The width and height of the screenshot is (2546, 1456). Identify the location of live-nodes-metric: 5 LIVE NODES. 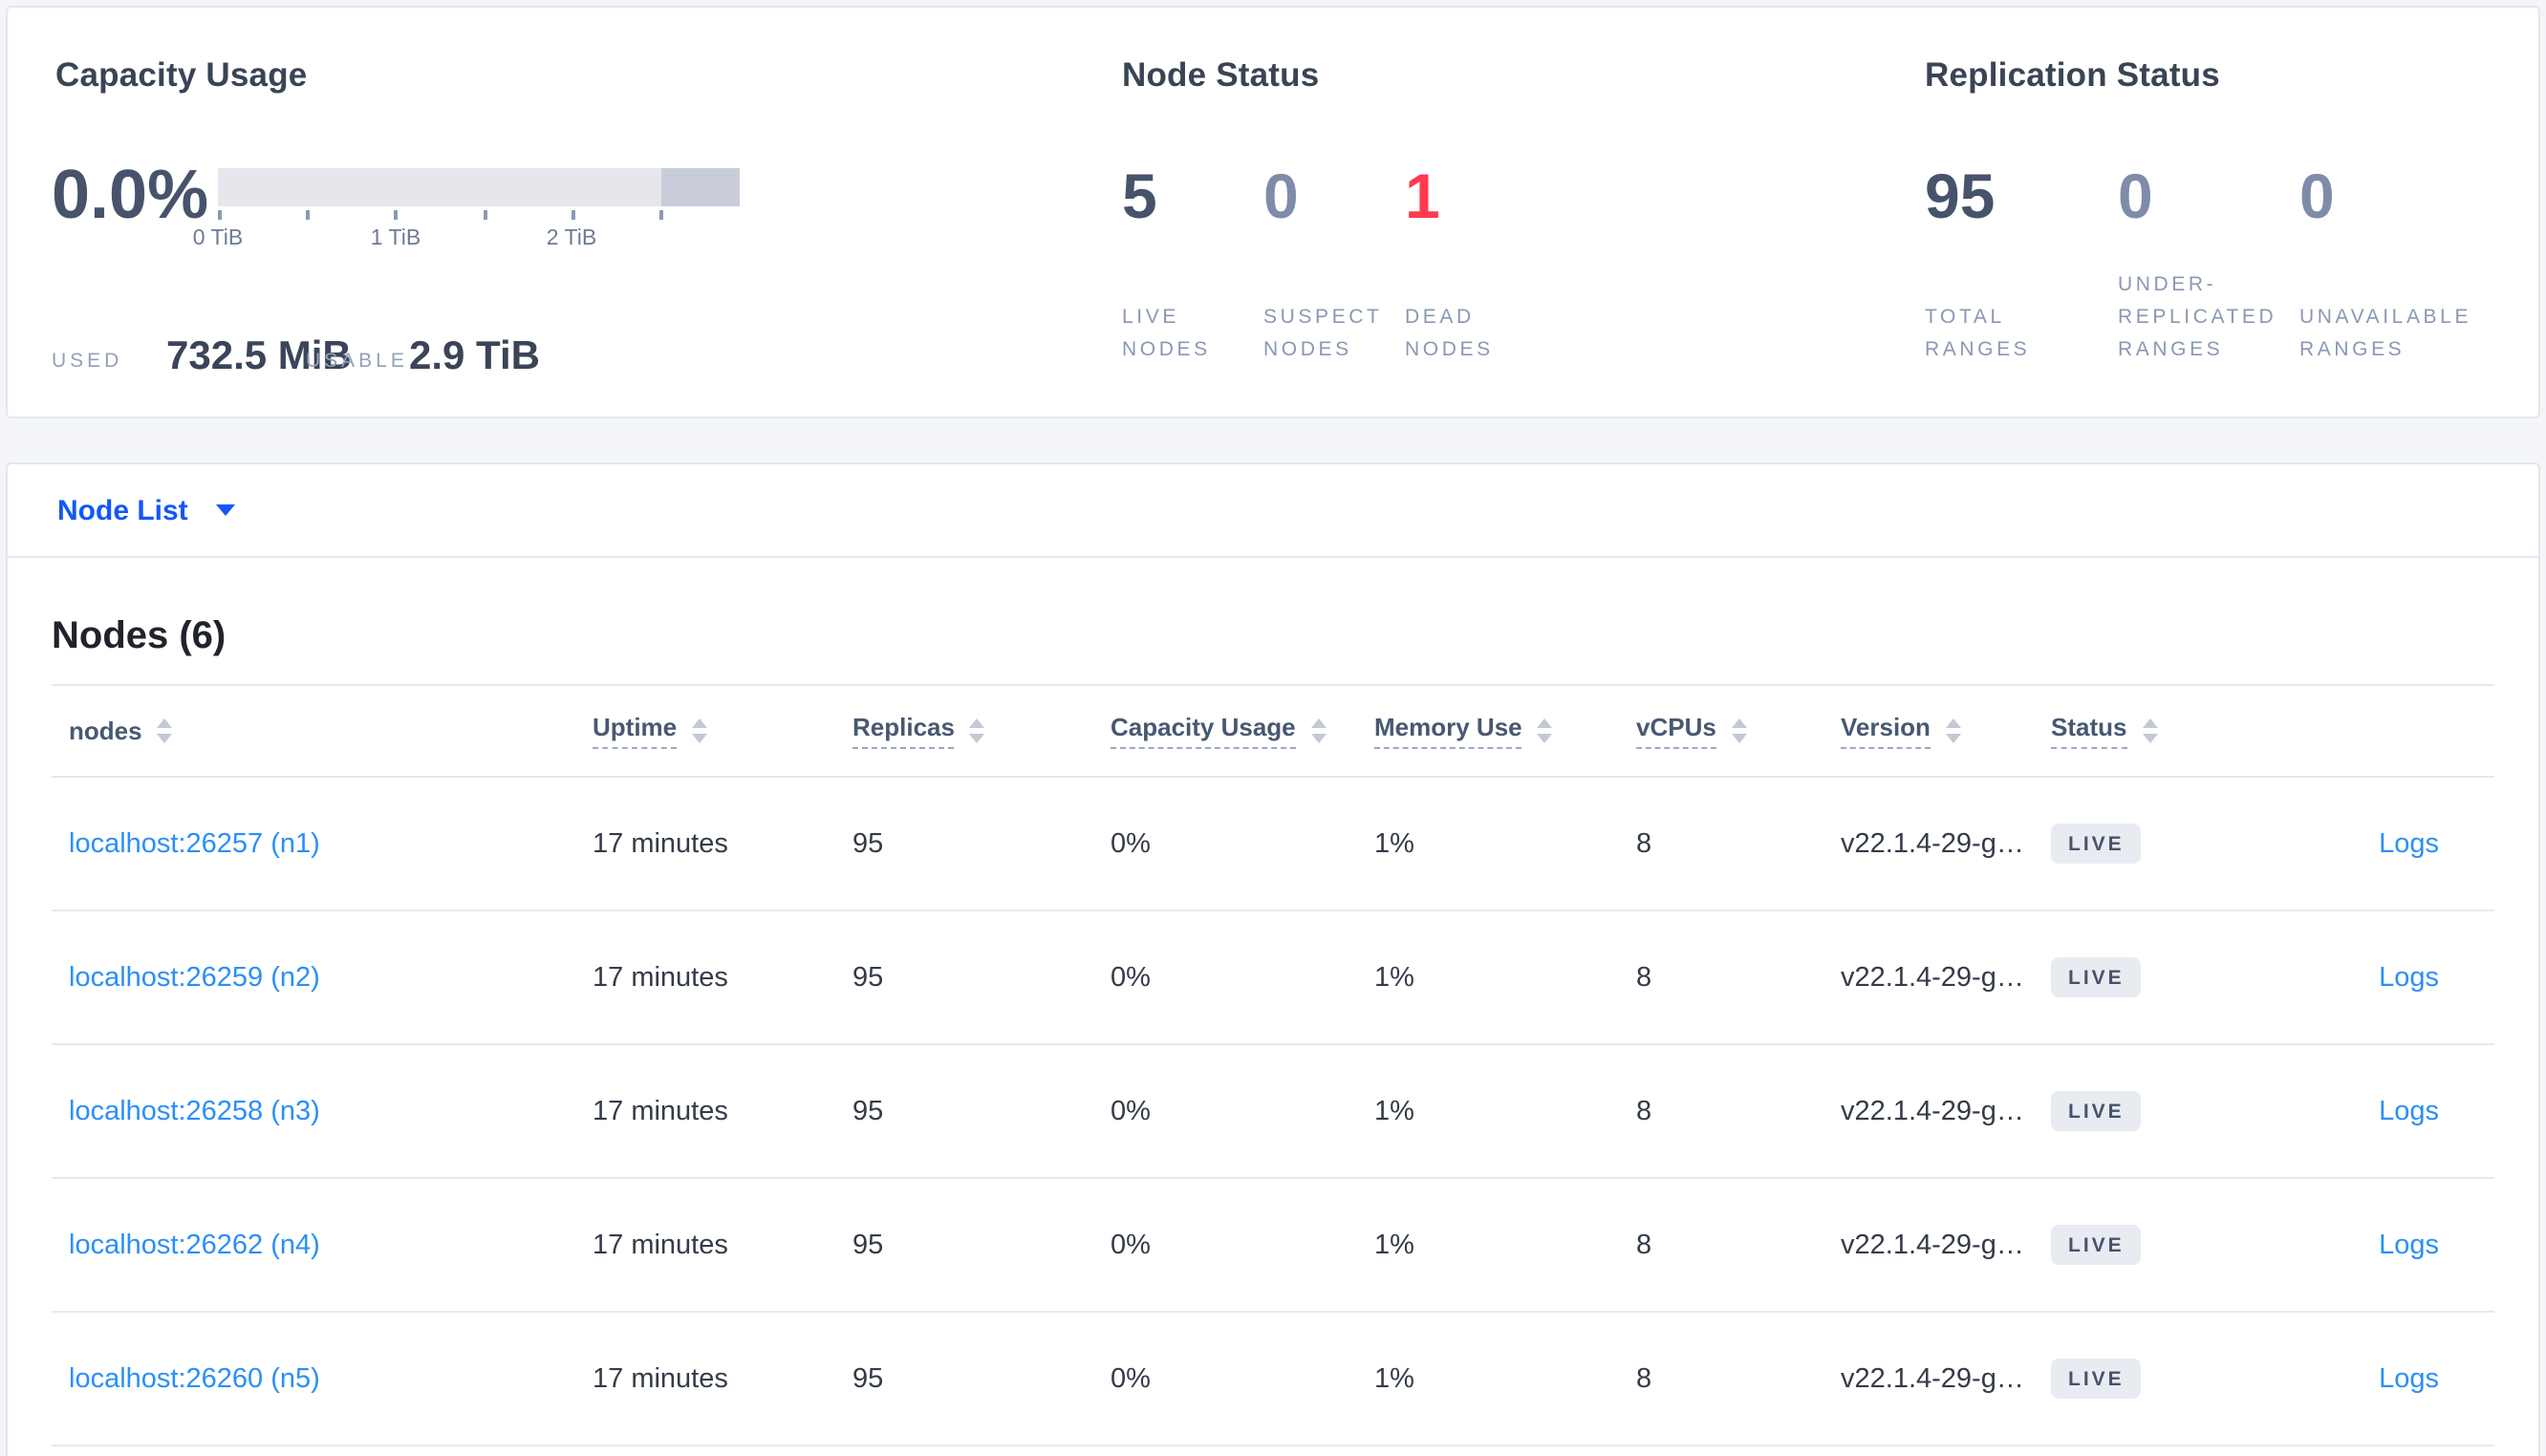
(1185, 266).